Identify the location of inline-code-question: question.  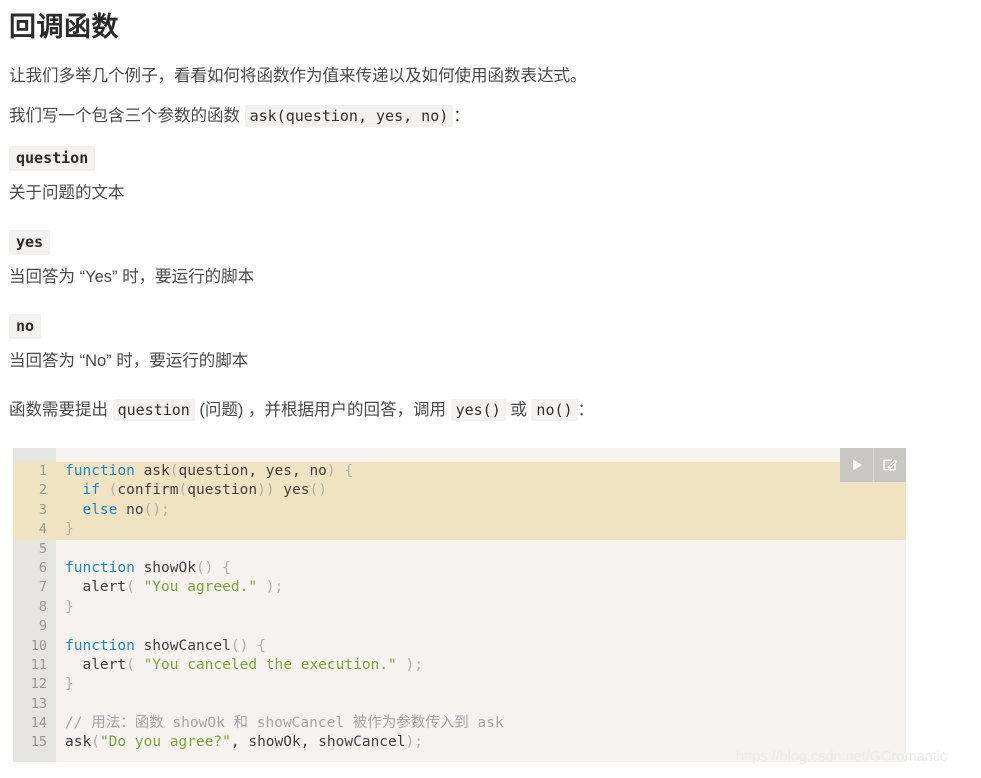
(153, 410).